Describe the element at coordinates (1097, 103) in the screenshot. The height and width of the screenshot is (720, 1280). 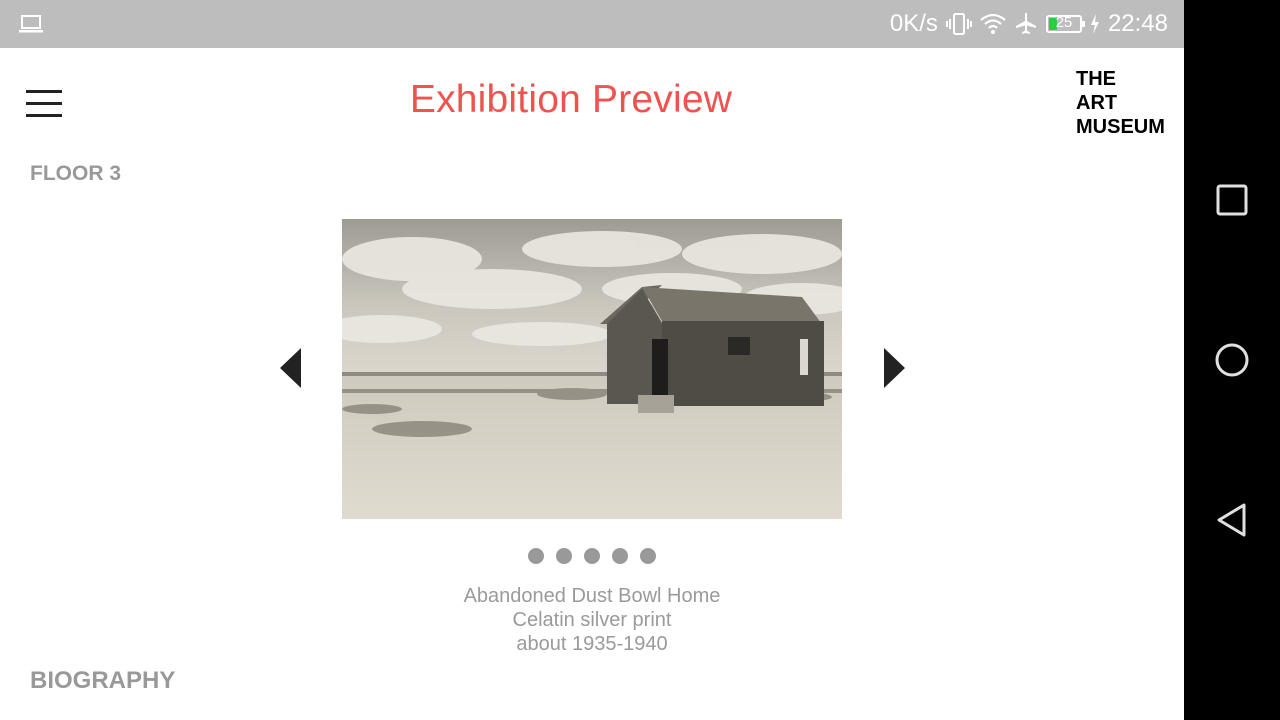
I see `logo-line: ART` at that location.